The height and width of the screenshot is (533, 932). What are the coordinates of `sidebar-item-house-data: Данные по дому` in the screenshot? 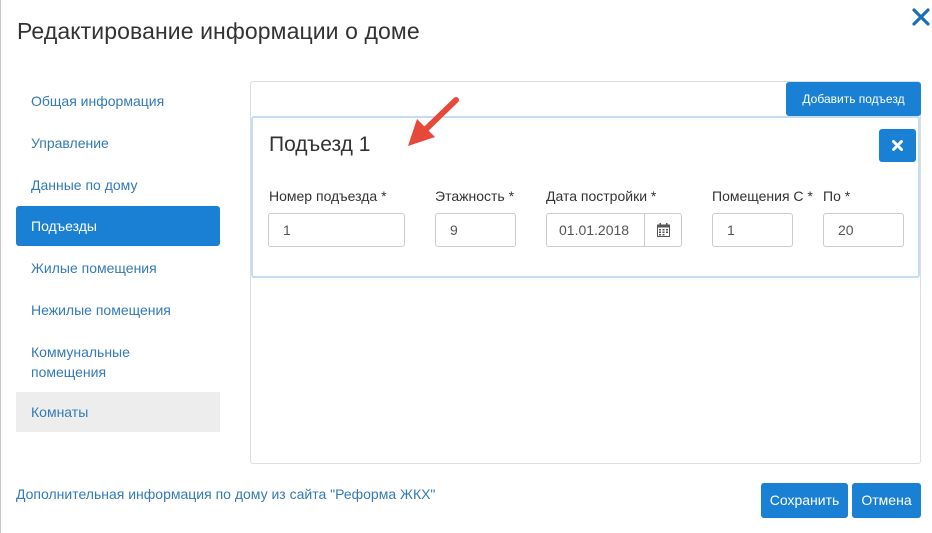 It's located at (118, 185).